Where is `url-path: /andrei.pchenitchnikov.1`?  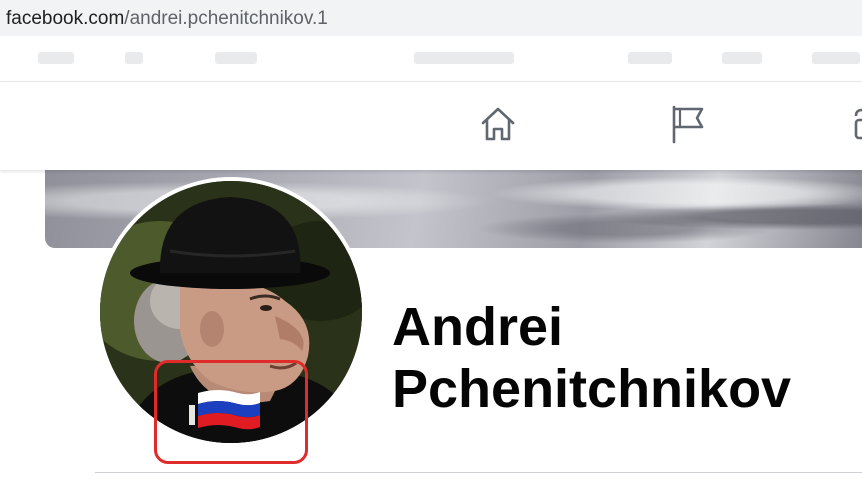 url-path: /andrei.pchenitchnikov.1 is located at coordinates (226, 18).